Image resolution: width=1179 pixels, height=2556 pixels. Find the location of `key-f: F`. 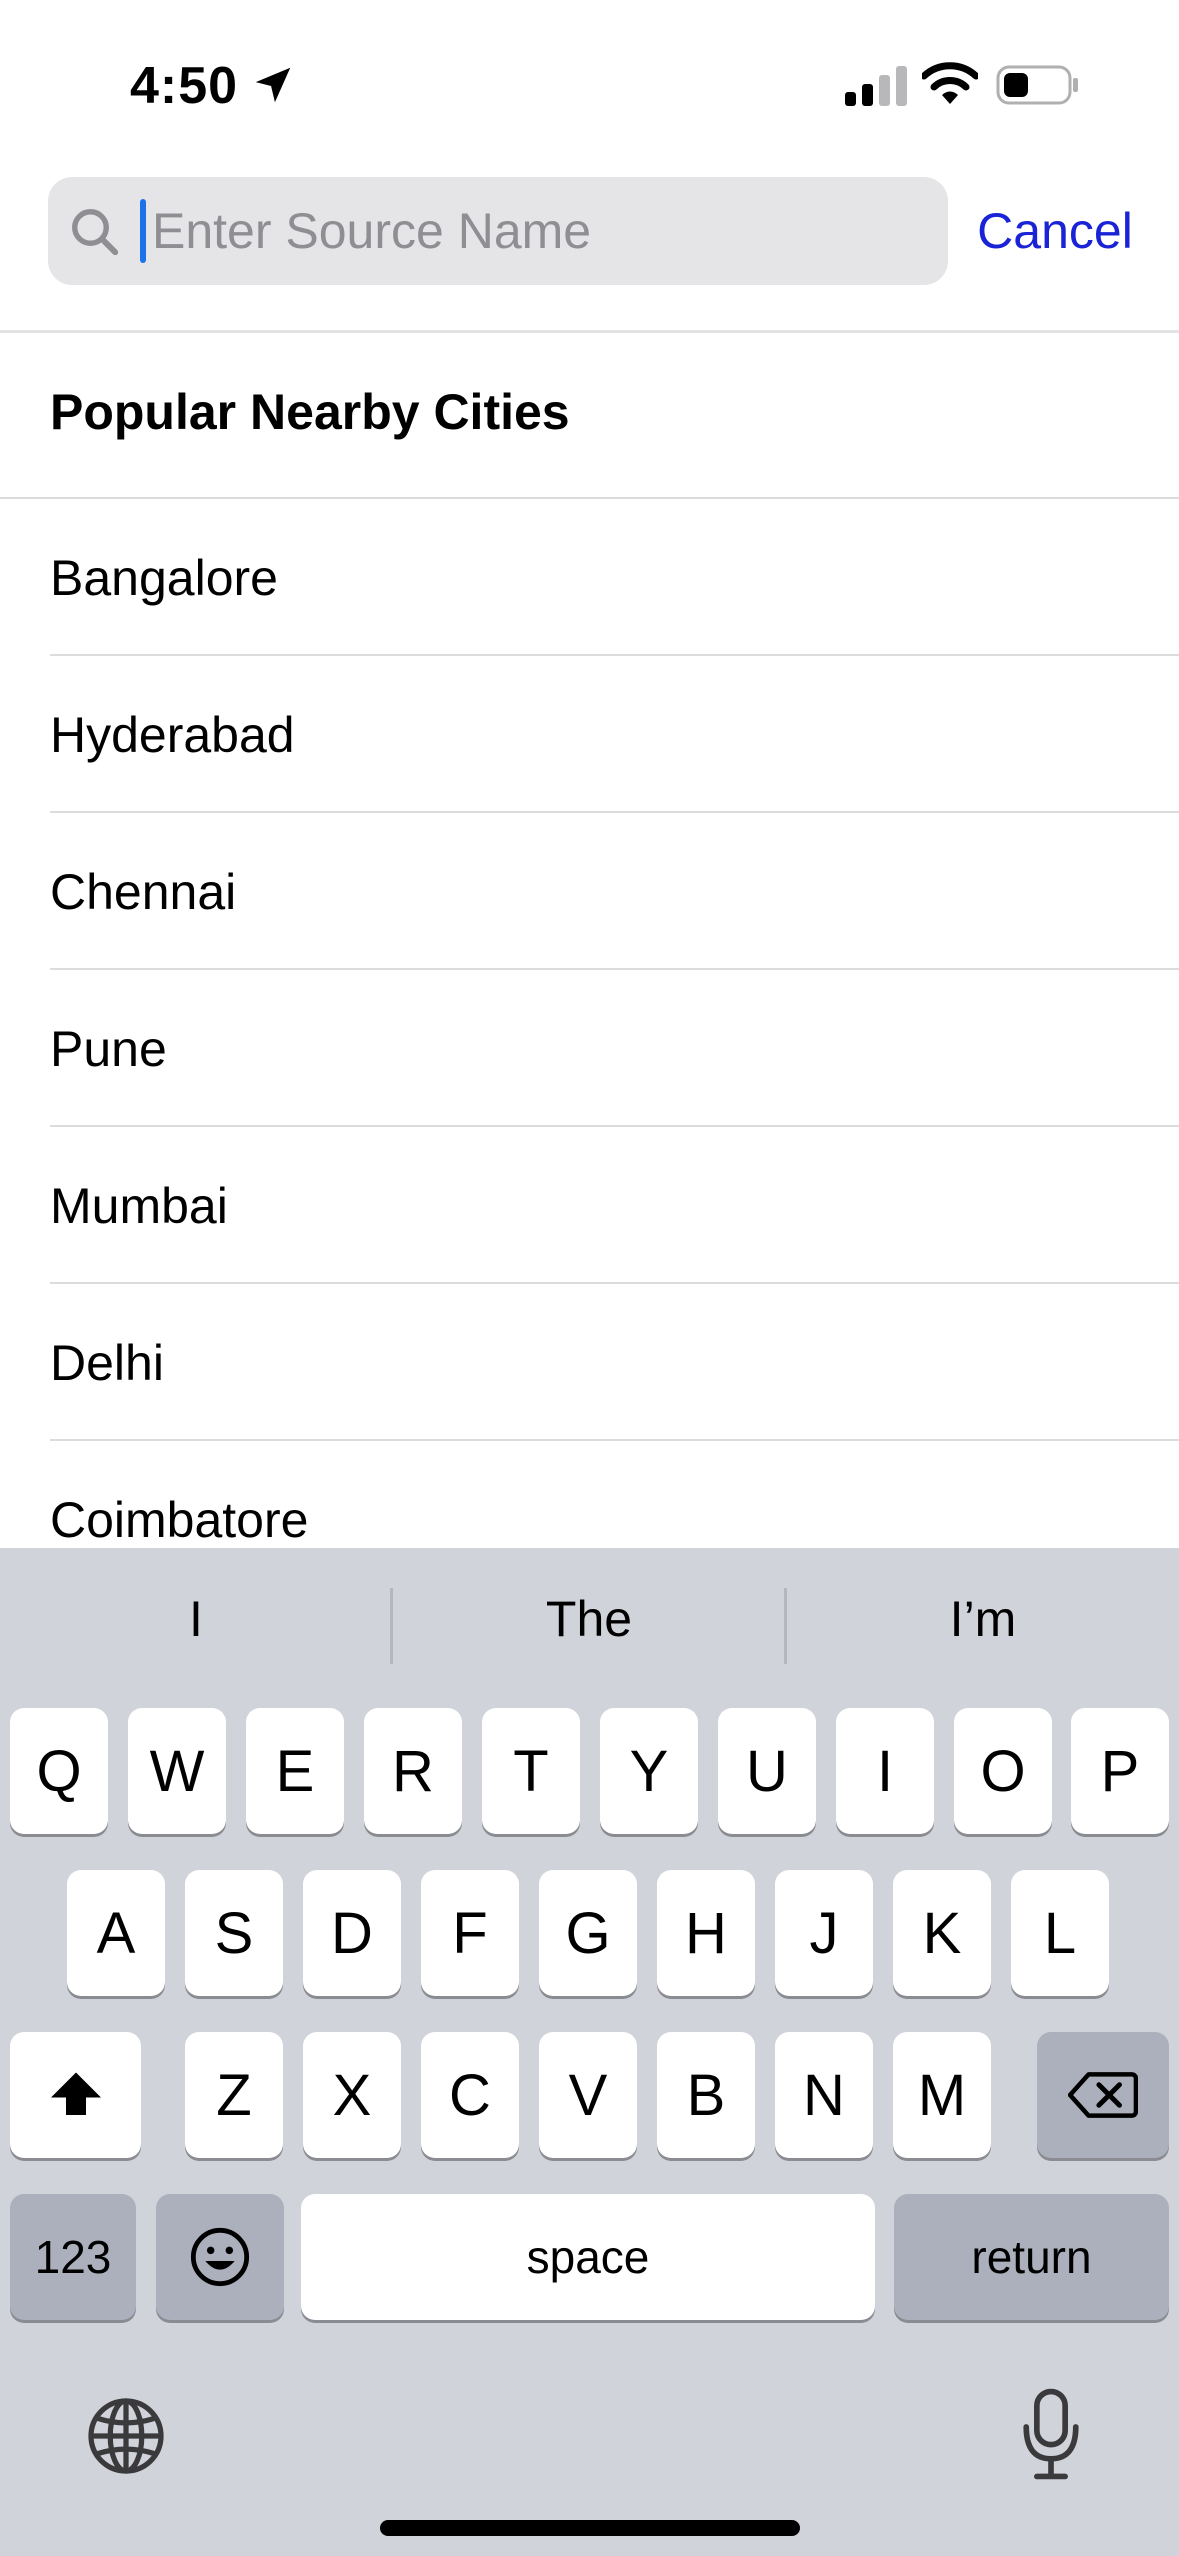

key-f: F is located at coordinates (470, 1933).